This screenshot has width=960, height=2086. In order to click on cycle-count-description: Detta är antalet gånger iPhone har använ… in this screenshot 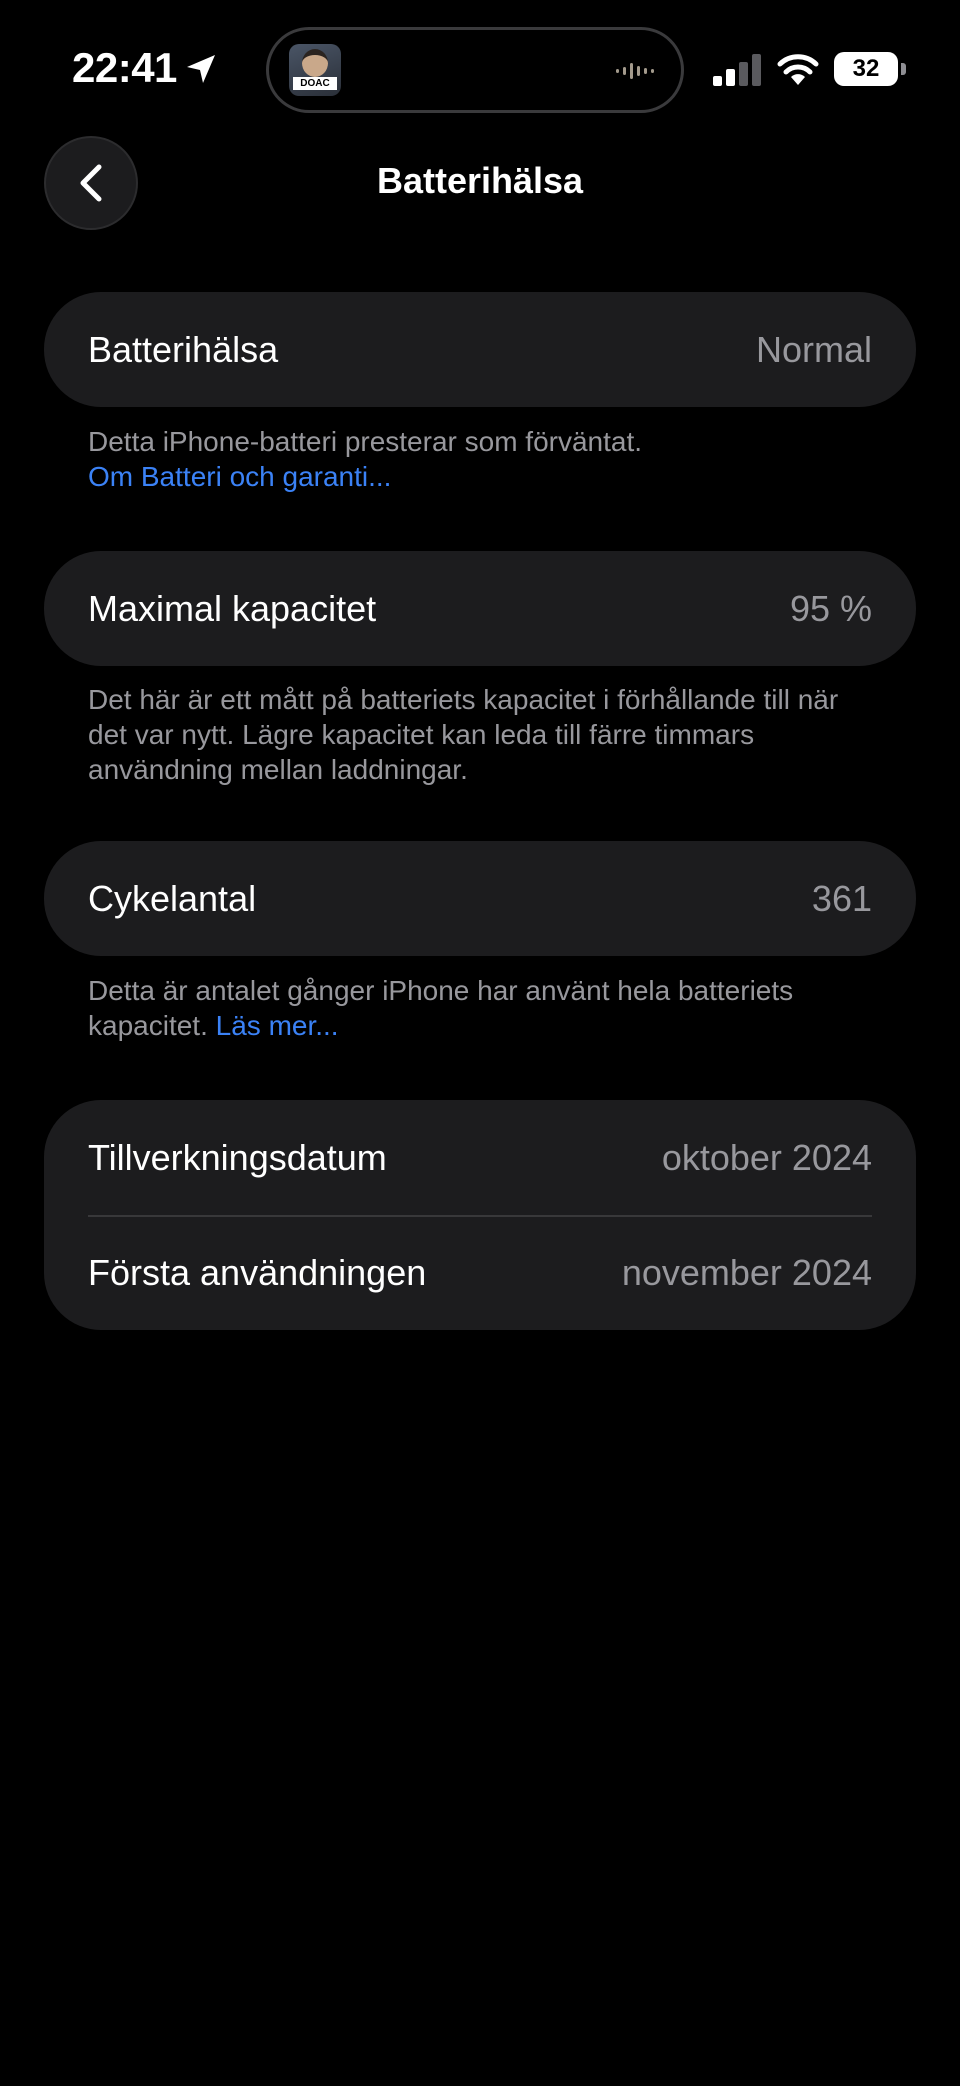, I will do `click(441, 1008)`.